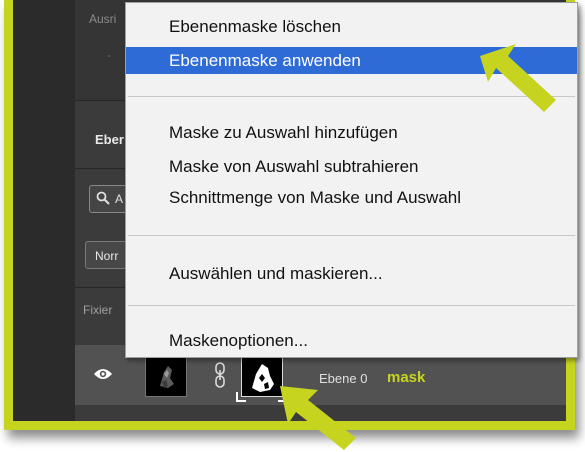 Image resolution: width=585 pixels, height=452 pixels. I want to click on layer-mask-thumbnail, so click(262, 379).